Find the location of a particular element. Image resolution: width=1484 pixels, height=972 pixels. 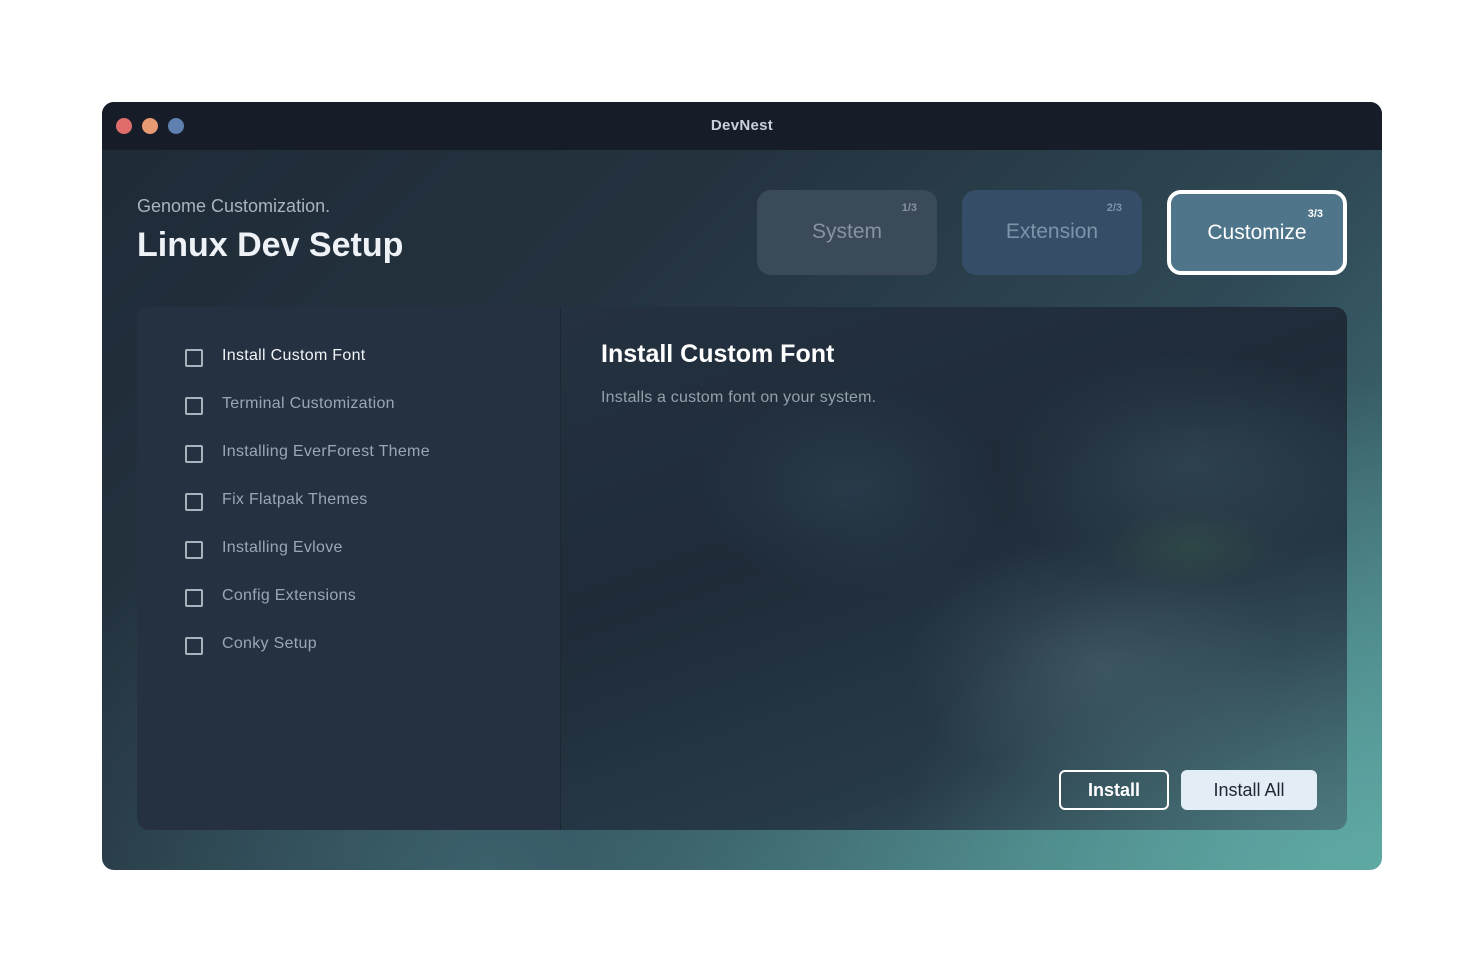

detail-title: Install Custom Font is located at coordinates (718, 354).